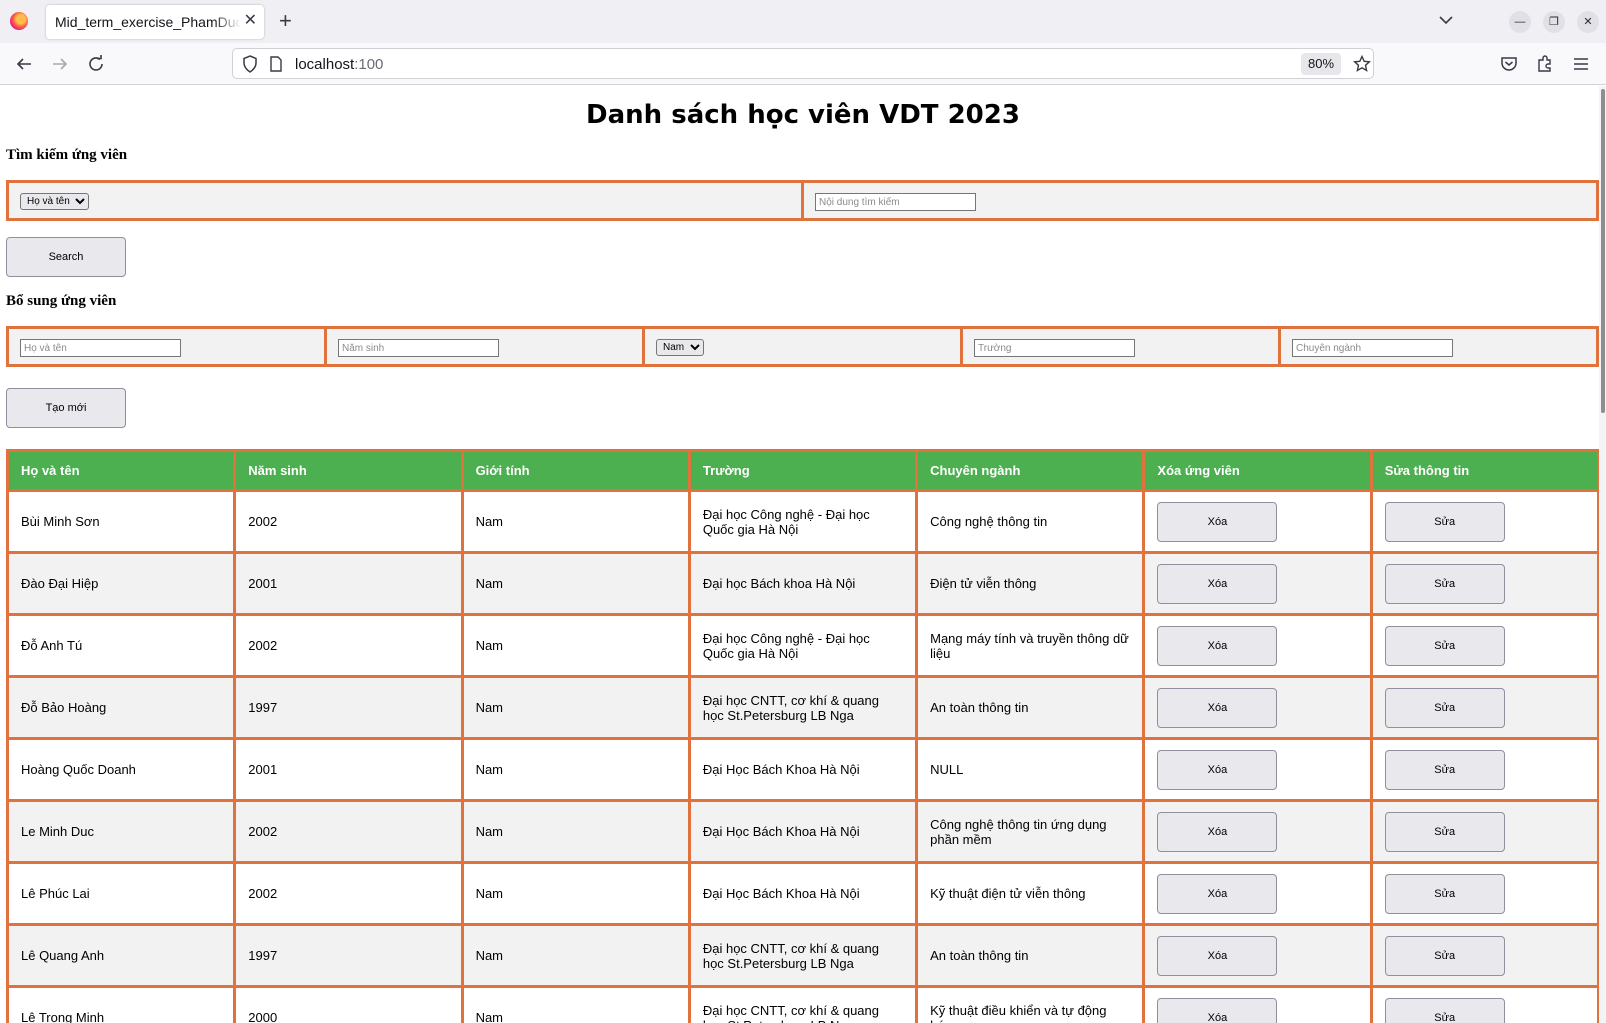  Describe the element at coordinates (1588, 22) in the screenshot. I see `window-close-button: ✕` at that location.